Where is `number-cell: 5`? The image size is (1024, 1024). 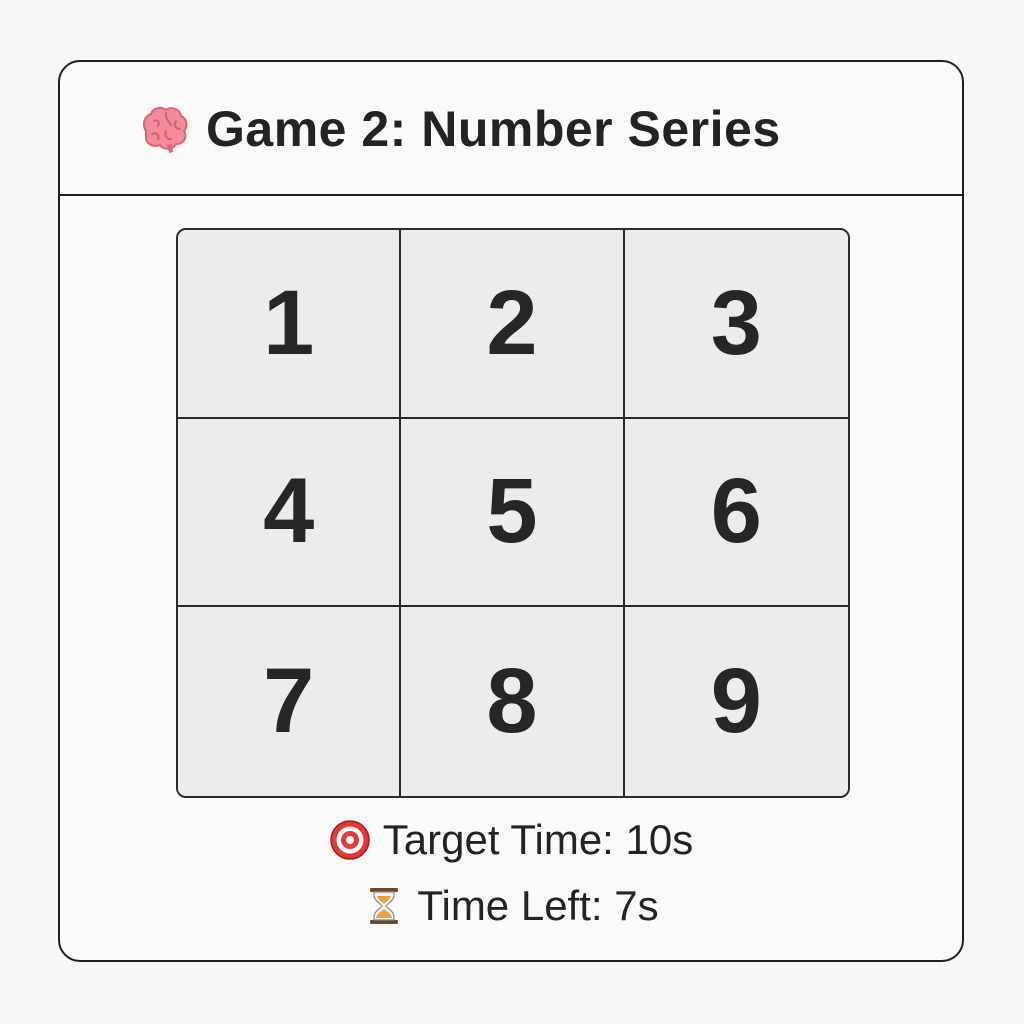 number-cell: 5 is located at coordinates (513, 513).